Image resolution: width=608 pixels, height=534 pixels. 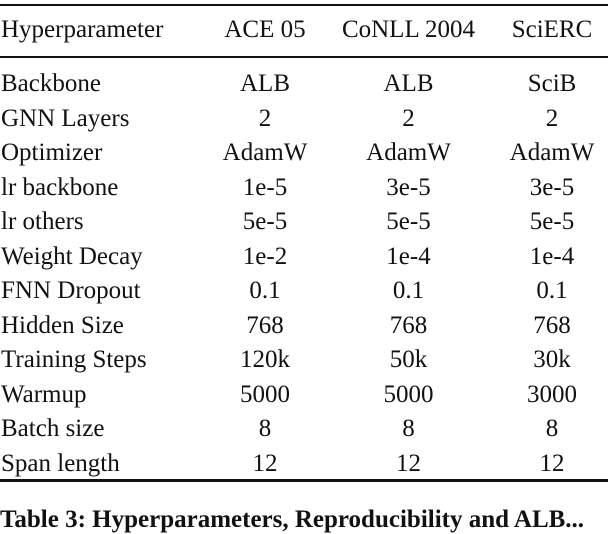 I want to click on table-cell: 1e-2, so click(x=265, y=256).